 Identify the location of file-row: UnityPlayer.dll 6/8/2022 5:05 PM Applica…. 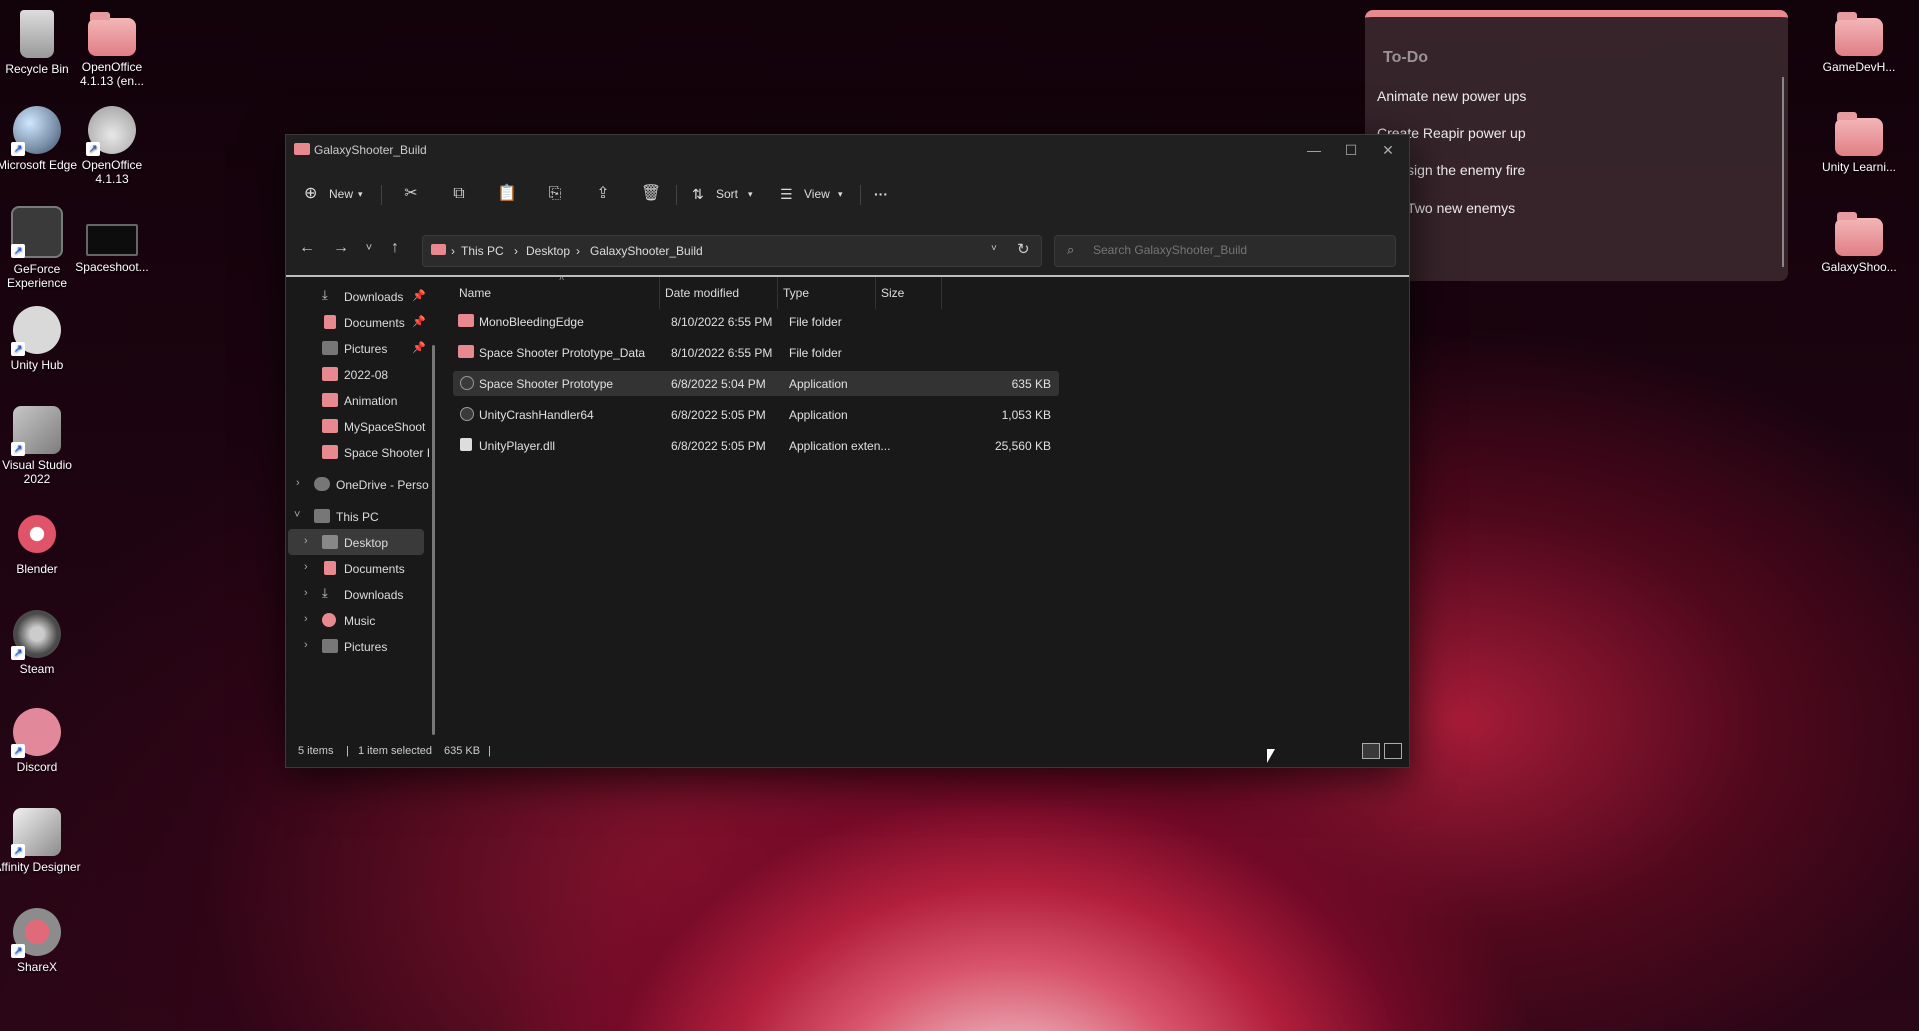
(756, 445).